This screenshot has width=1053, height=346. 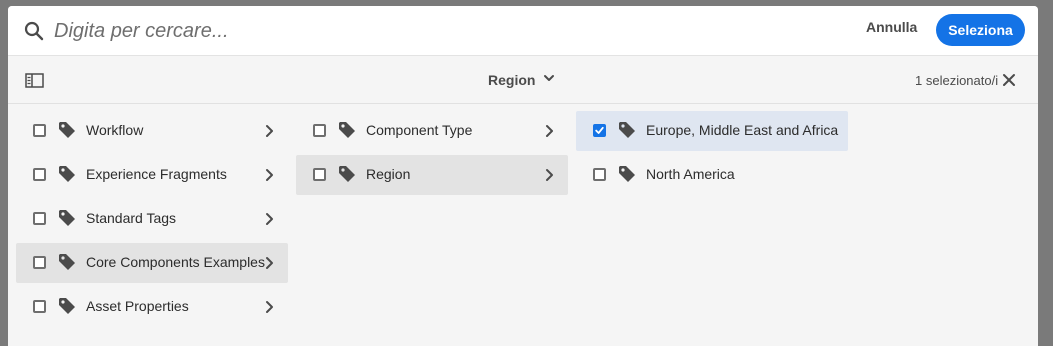 What do you see at coordinates (980, 30) in the screenshot?
I see `select-button: Seleziona` at bounding box center [980, 30].